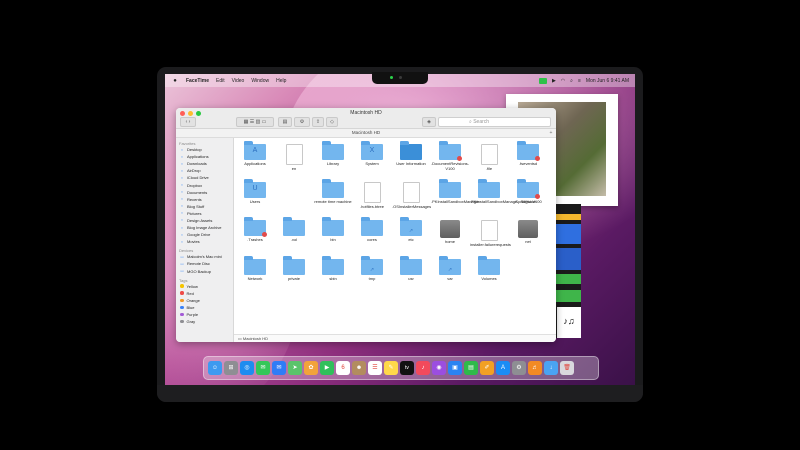 This screenshot has height=450, width=800. What do you see at coordinates (204, 256) in the screenshot?
I see `sidebar-item: ▭ Malcolm's Mac mini` at bounding box center [204, 256].